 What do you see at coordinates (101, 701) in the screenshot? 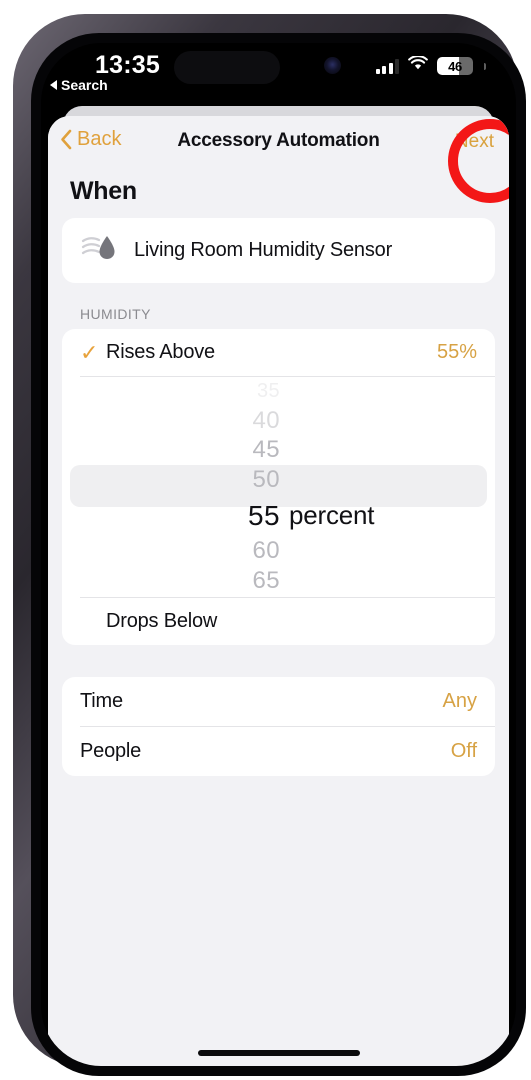
I see `setting-label: Time` at bounding box center [101, 701].